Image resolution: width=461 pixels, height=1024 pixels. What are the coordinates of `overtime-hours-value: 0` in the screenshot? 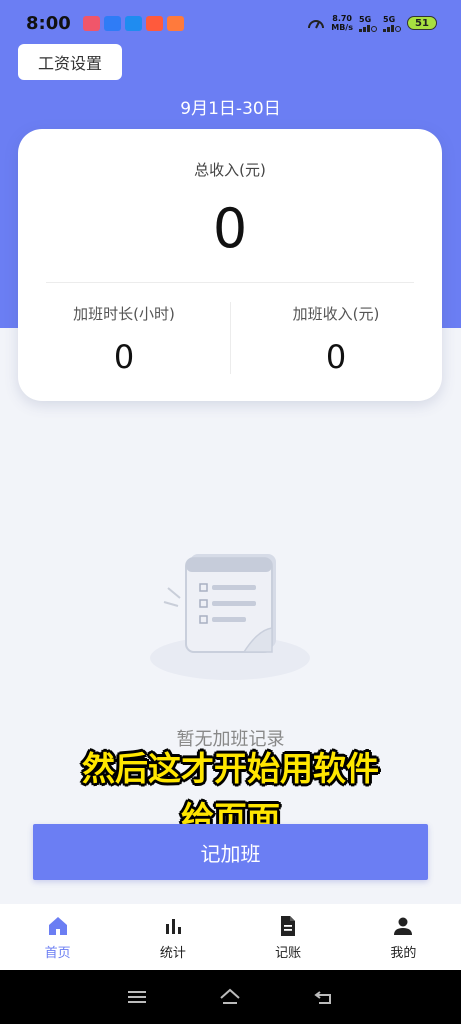 It's located at (124, 357).